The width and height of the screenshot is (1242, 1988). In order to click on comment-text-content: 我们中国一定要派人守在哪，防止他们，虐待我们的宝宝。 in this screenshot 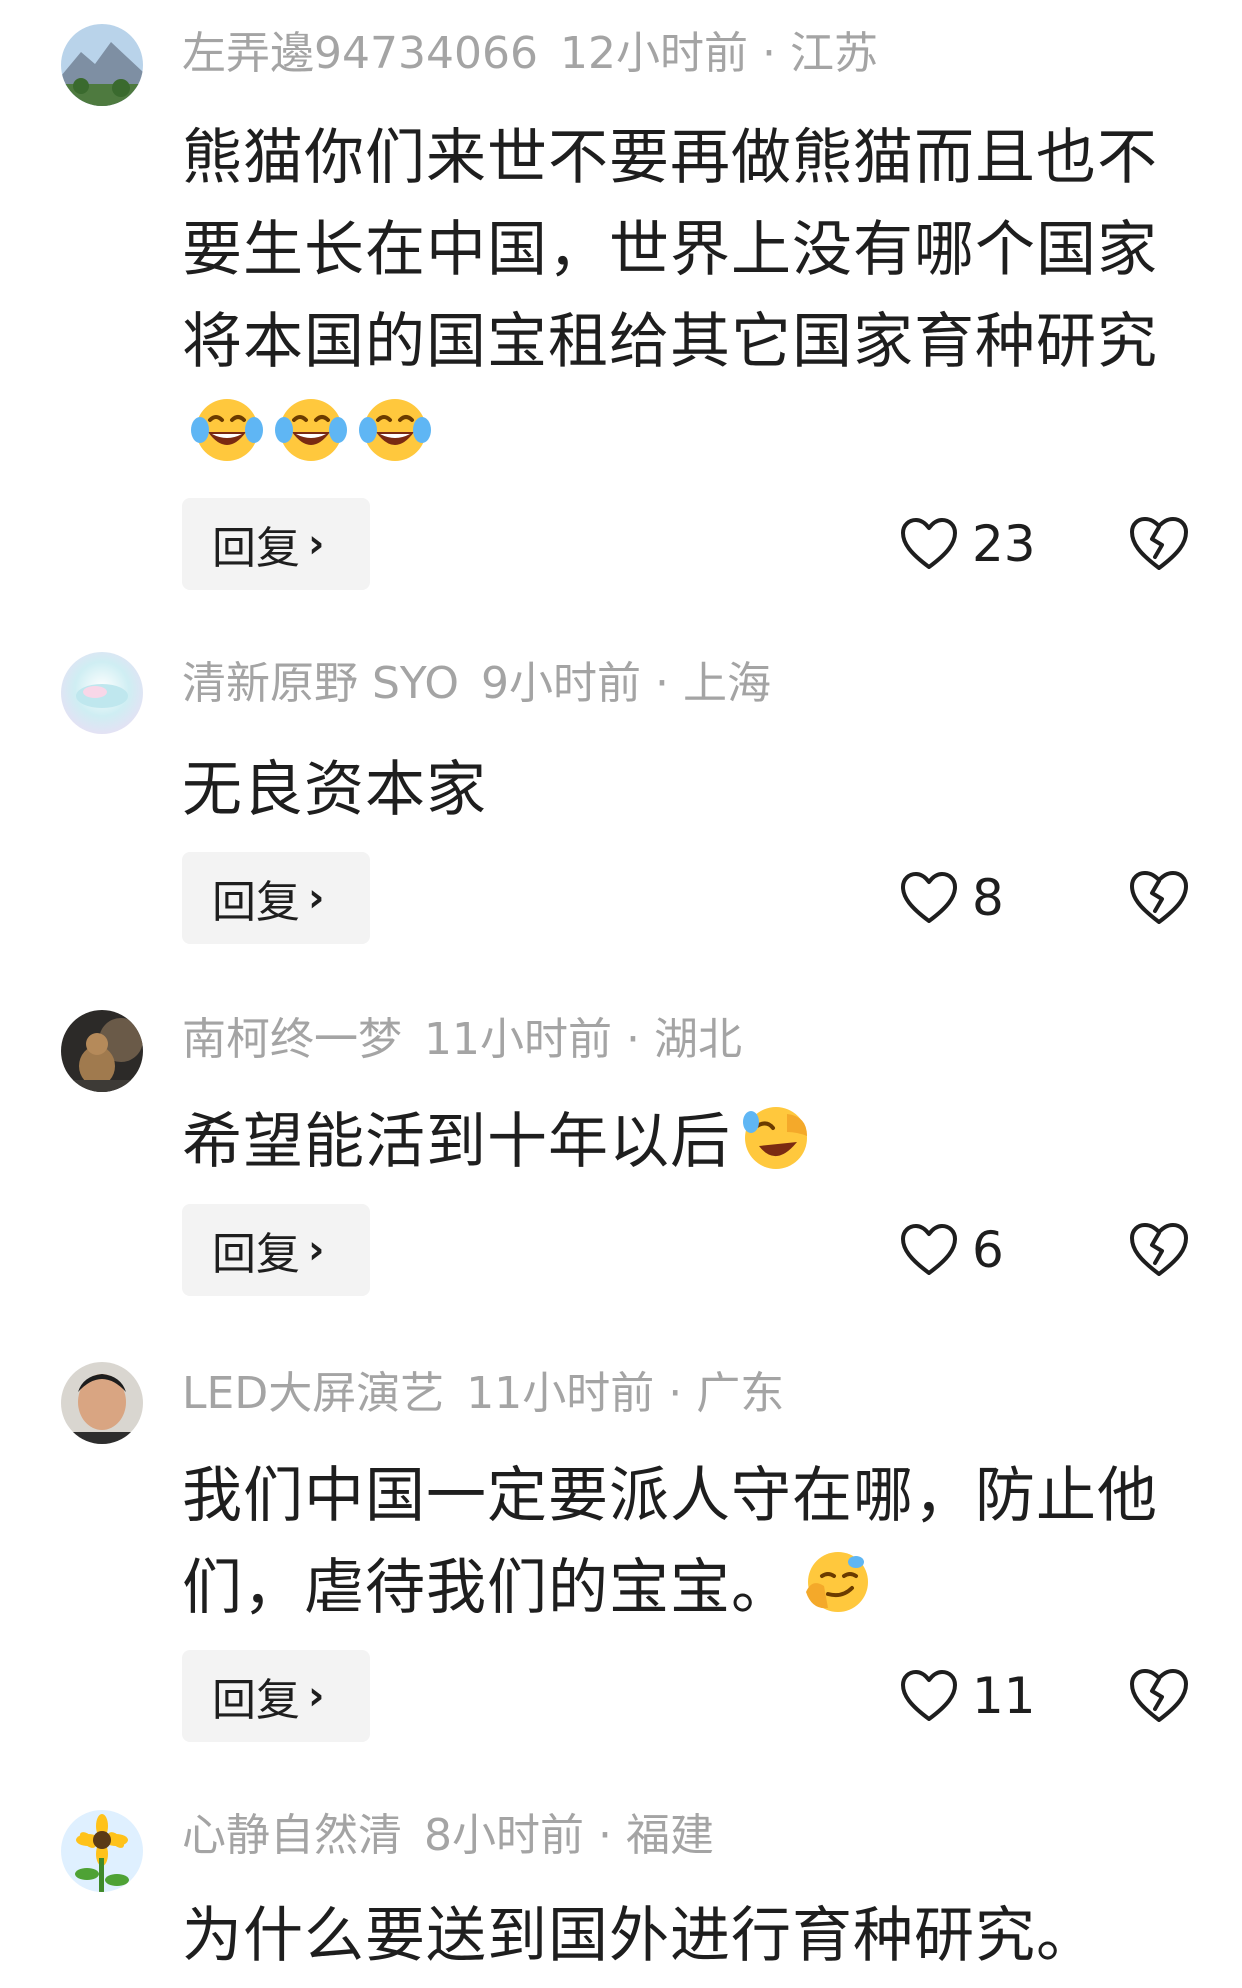, I will do `click(670, 1542)`.